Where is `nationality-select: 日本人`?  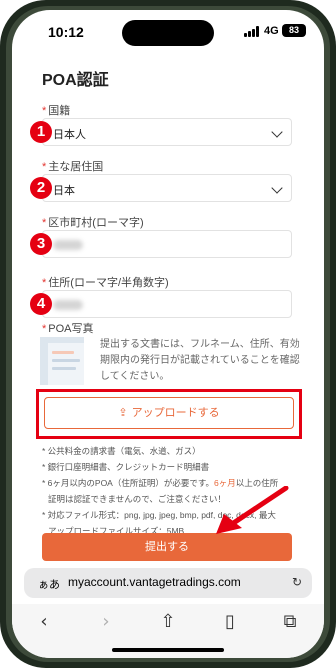
nationality-select: 日本人 is located at coordinates (167, 132).